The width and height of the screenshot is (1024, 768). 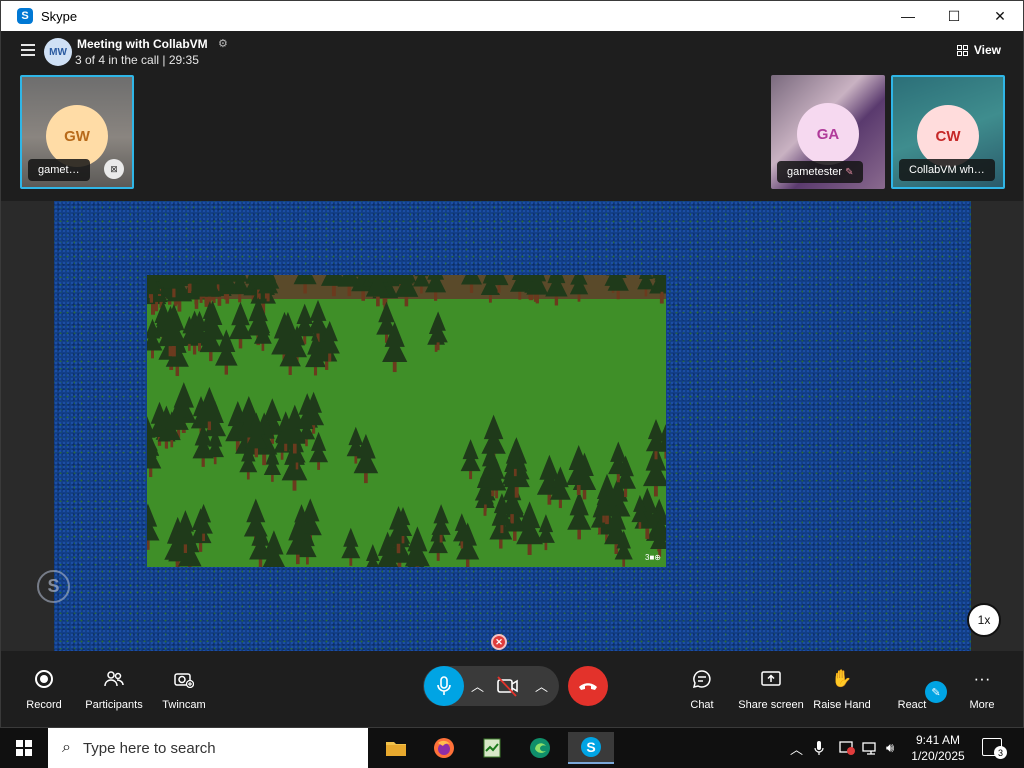 I want to click on camera-options-chevron-icon: ︿, so click(x=541, y=685).